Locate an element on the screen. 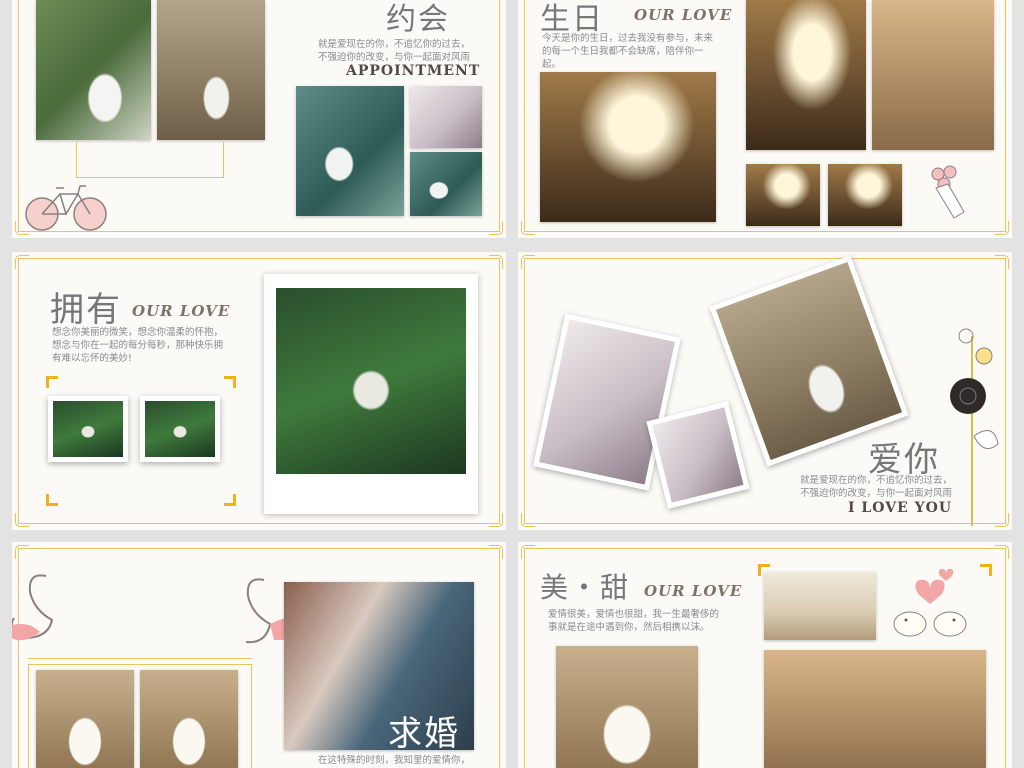 The image size is (1024, 768). photo-couple-studio is located at coordinates (446, 117).